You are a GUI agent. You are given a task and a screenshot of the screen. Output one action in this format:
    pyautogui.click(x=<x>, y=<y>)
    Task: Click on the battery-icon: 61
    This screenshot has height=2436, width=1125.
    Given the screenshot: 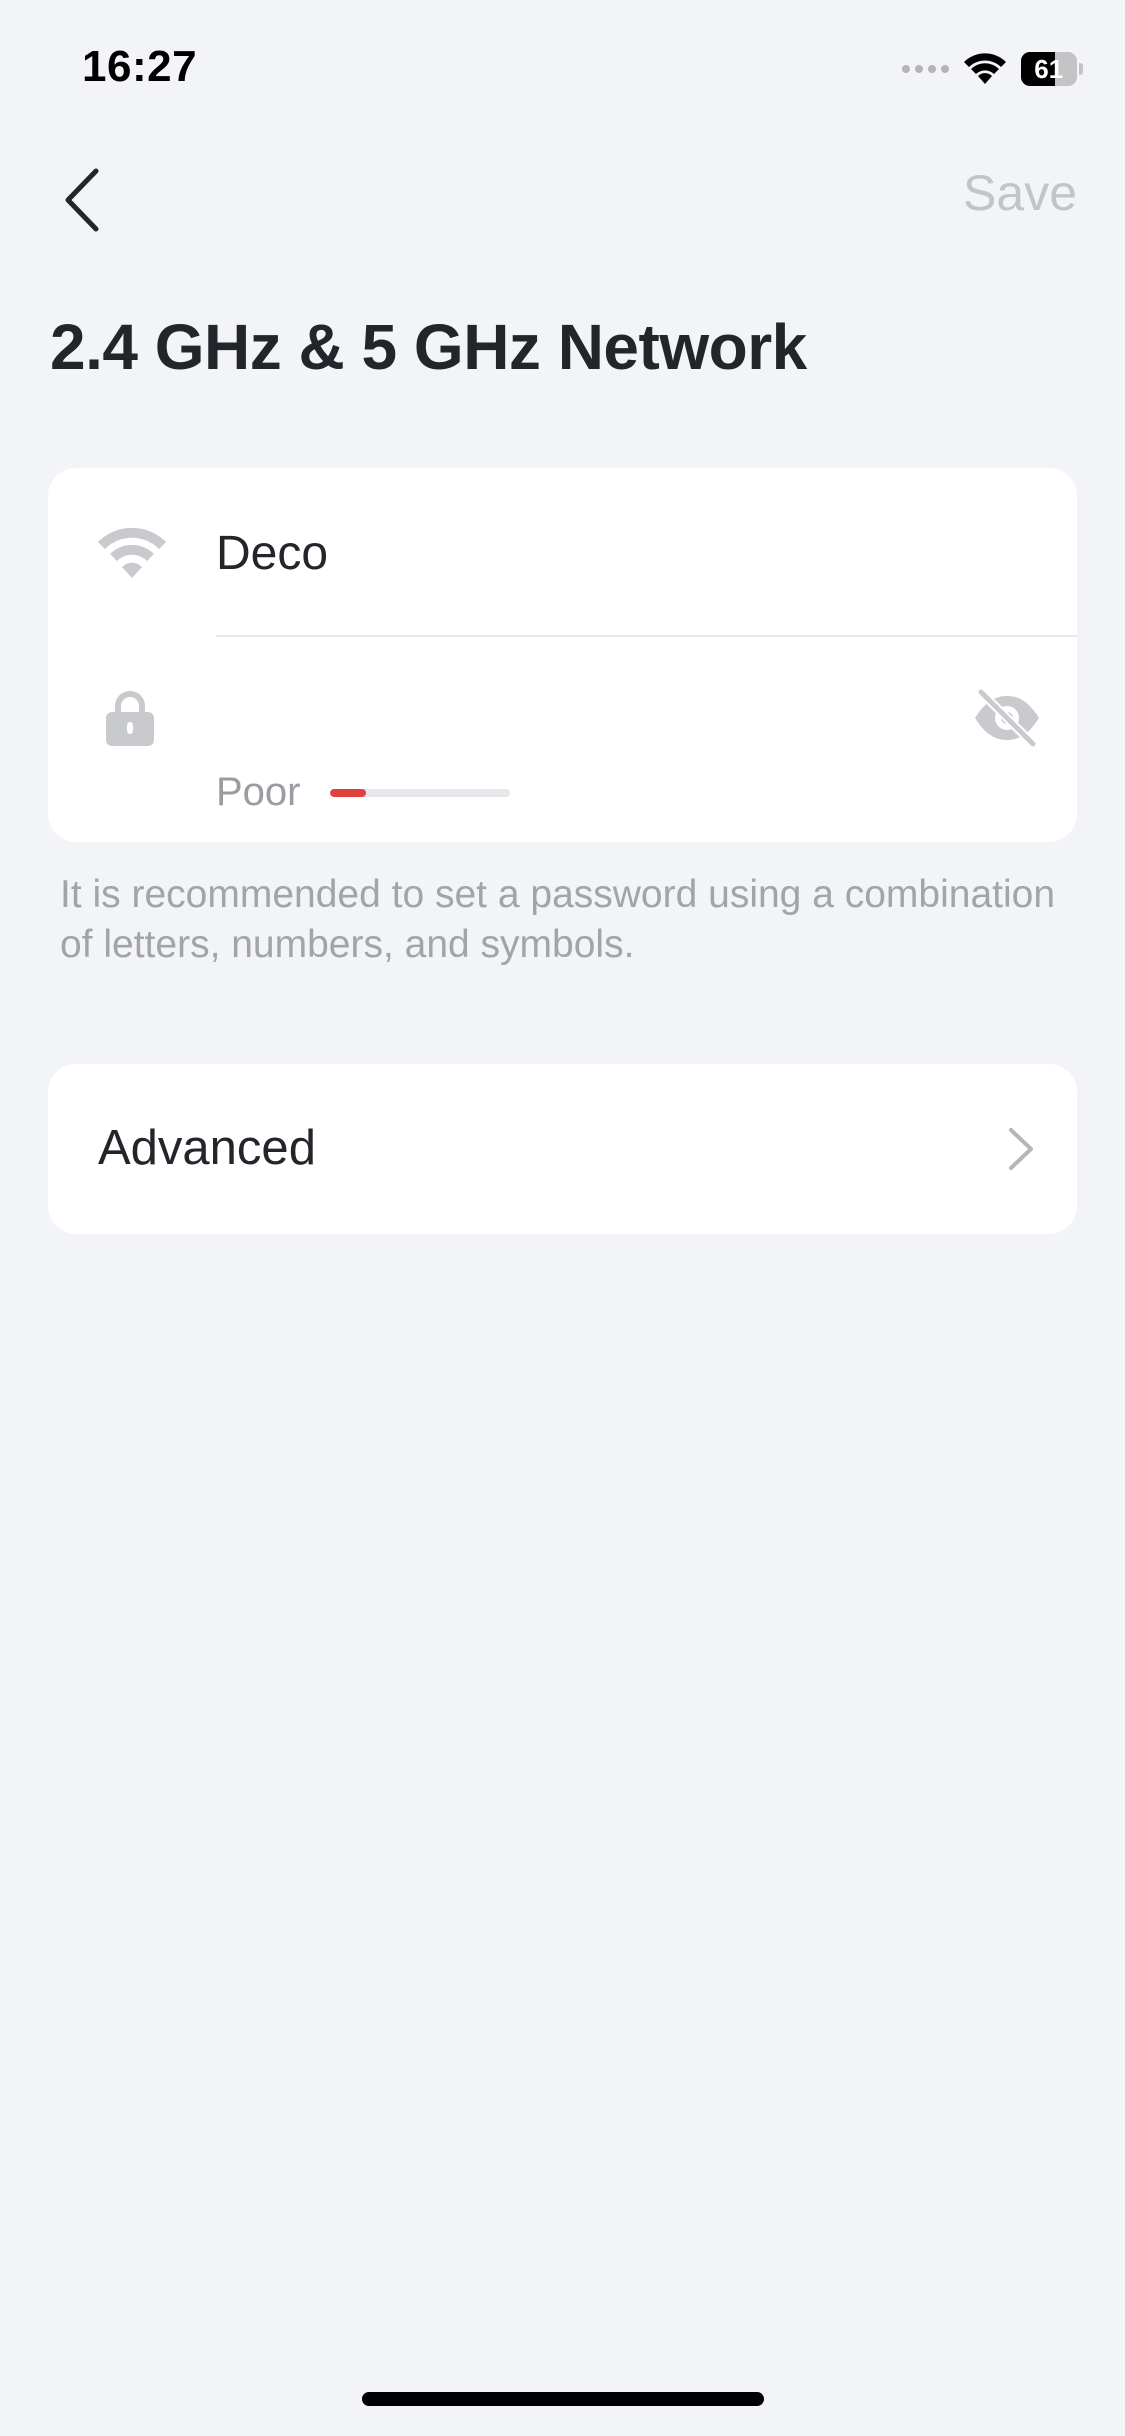 What is the action you would take?
    pyautogui.click(x=1052, y=69)
    